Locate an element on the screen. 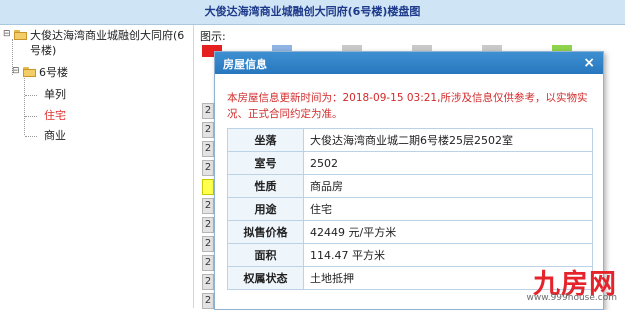 The image size is (625, 310). close-icon: × is located at coordinates (589, 63).